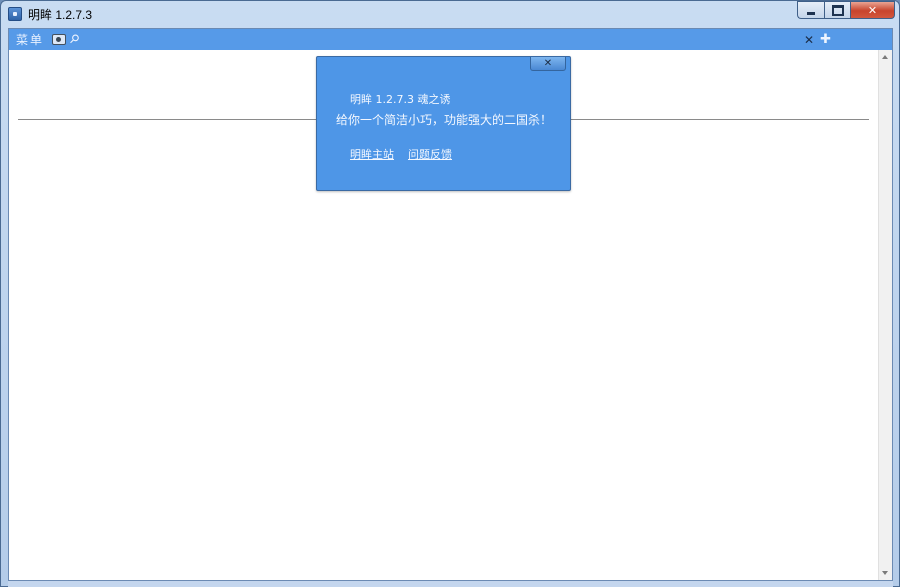 Image resolution: width=900 pixels, height=587 pixels. I want to click on feedback-link: 问题反馈, so click(430, 154).